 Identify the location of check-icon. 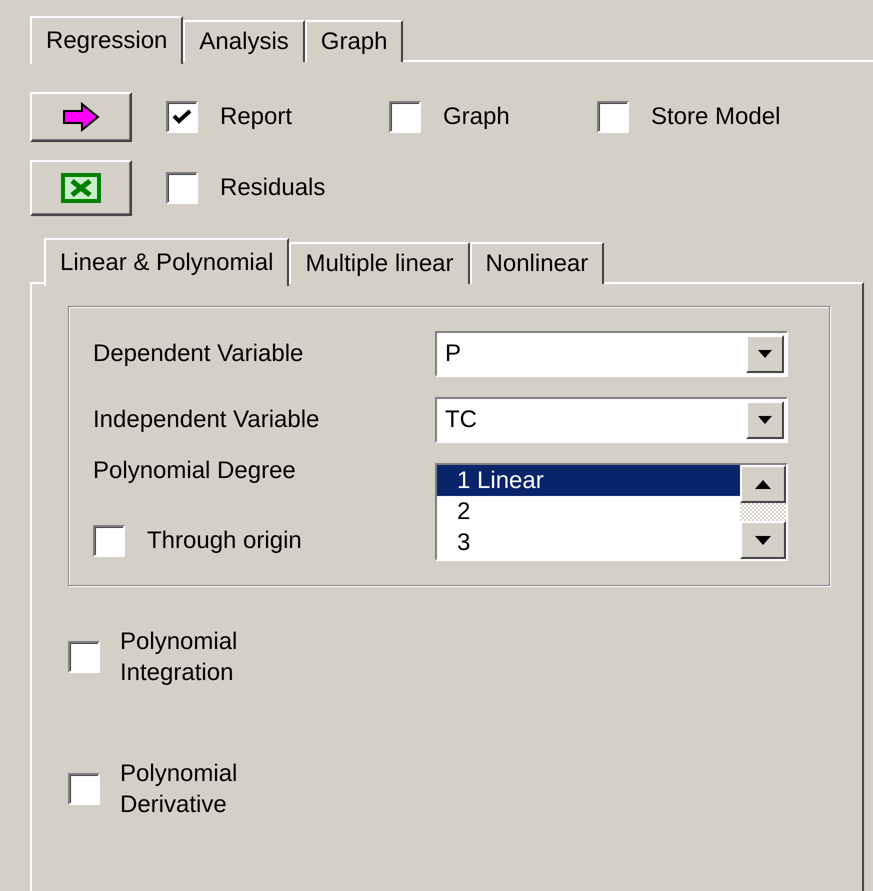
(182, 117).